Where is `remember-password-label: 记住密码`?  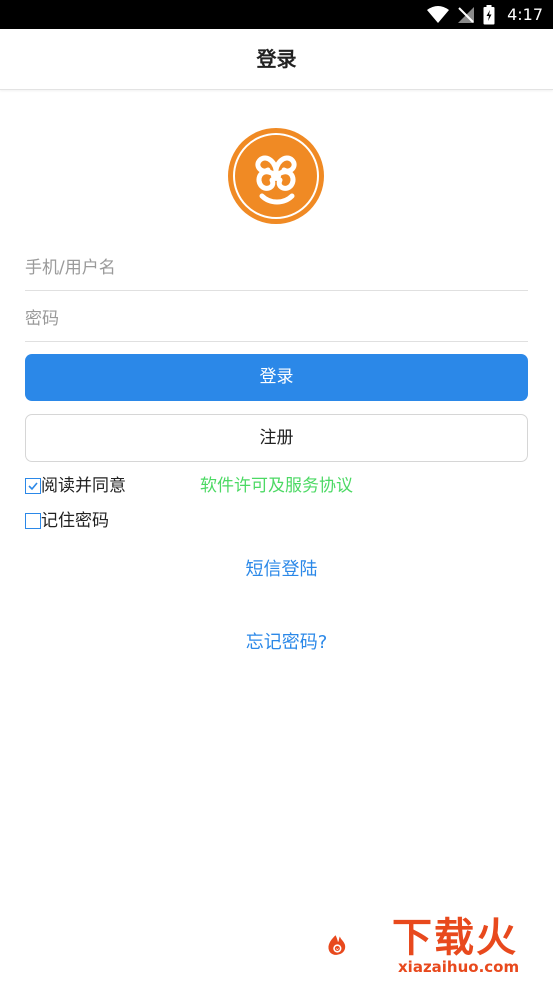 remember-password-label: 记住密码 is located at coordinates (75, 521).